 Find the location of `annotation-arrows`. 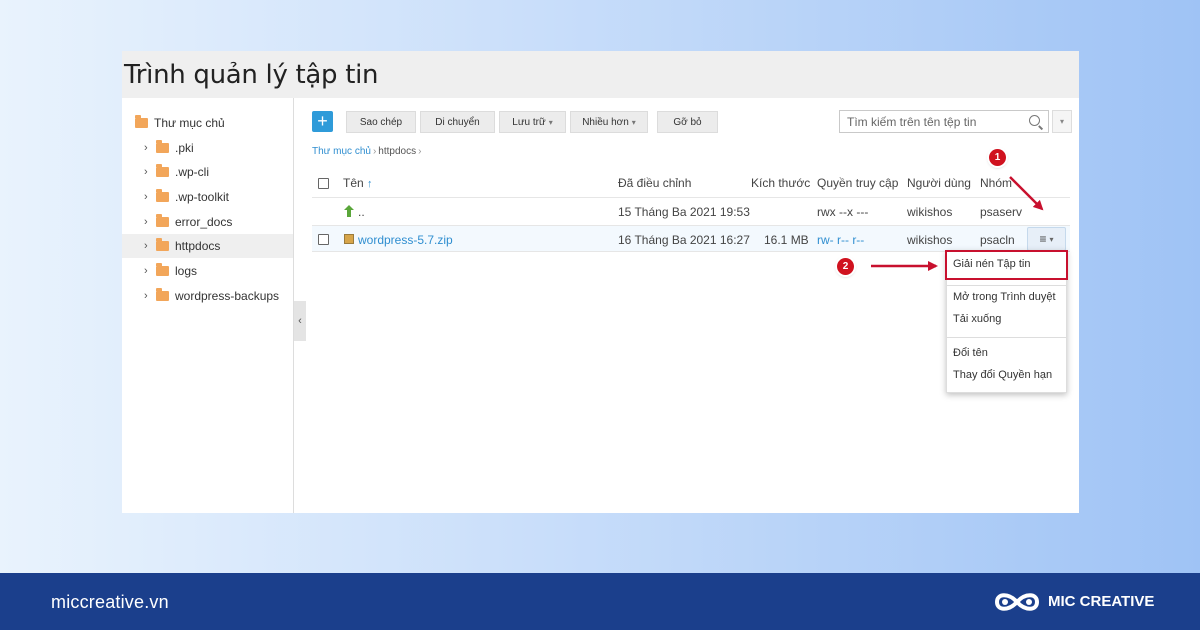

annotation-arrows is located at coordinates (957, 223).